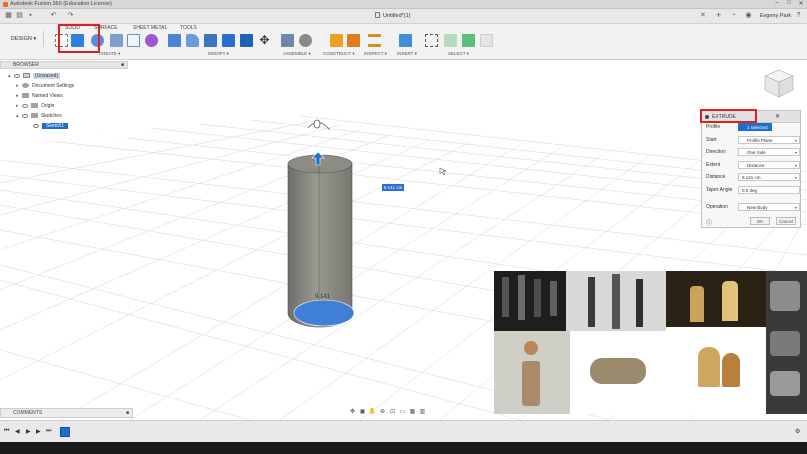 Image resolution: width=807 pixels, height=454 pixels. Describe the element at coordinates (188, 28) in the screenshot. I see `tab-tools: TOOLS` at that location.